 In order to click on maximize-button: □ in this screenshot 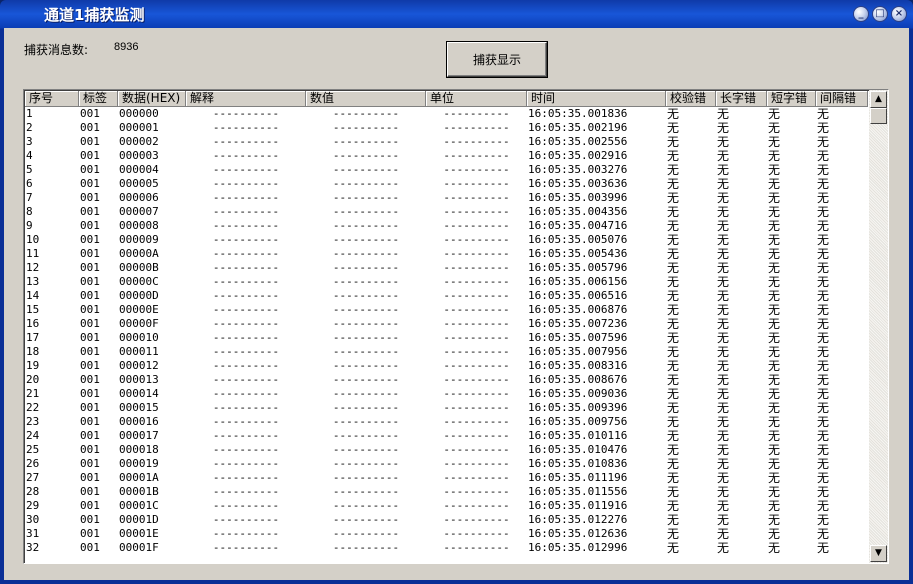, I will do `click(880, 14)`.